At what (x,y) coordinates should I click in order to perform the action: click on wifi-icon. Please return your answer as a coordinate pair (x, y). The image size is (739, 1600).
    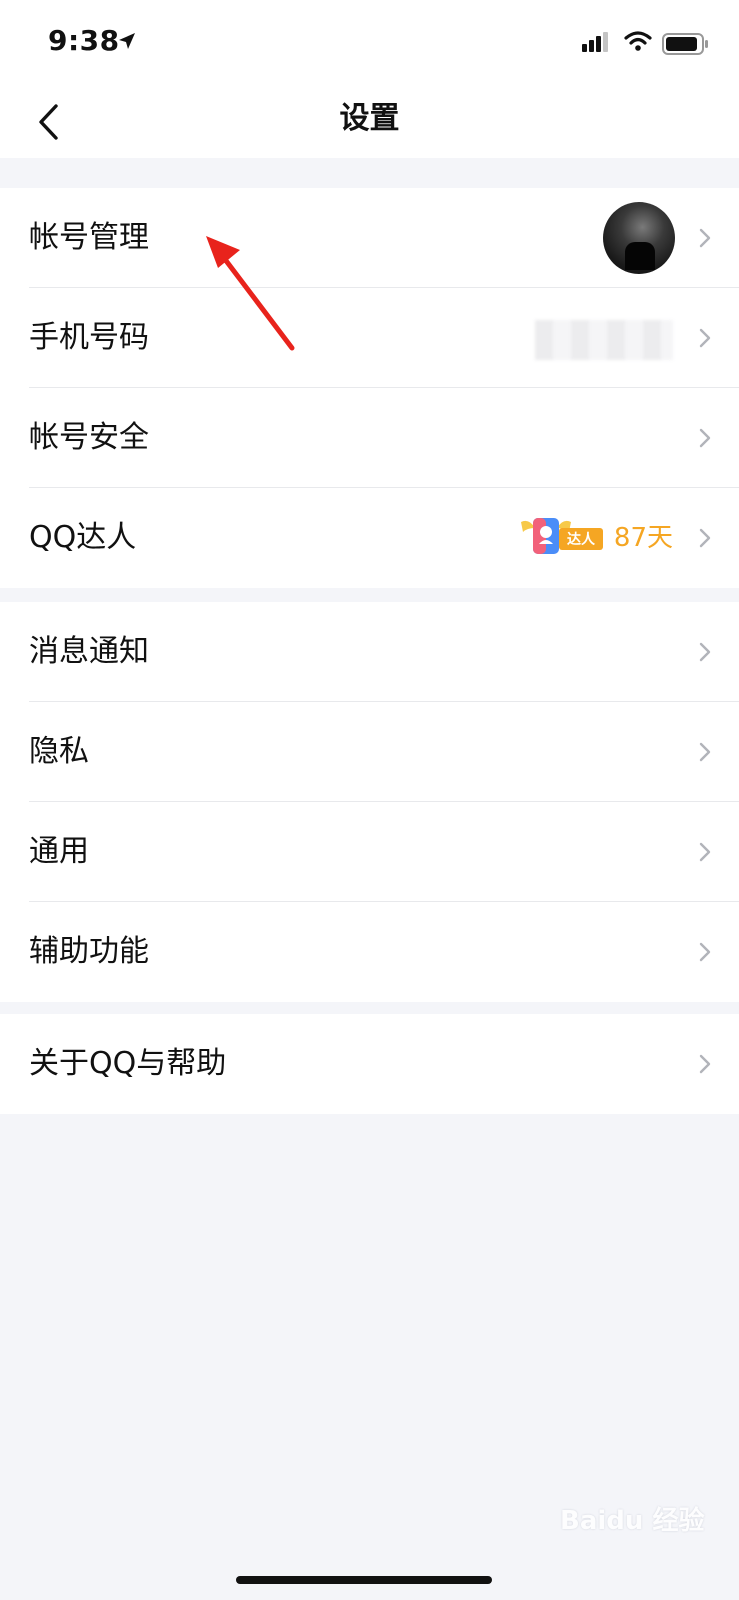
    Looking at the image, I should click on (638, 41).